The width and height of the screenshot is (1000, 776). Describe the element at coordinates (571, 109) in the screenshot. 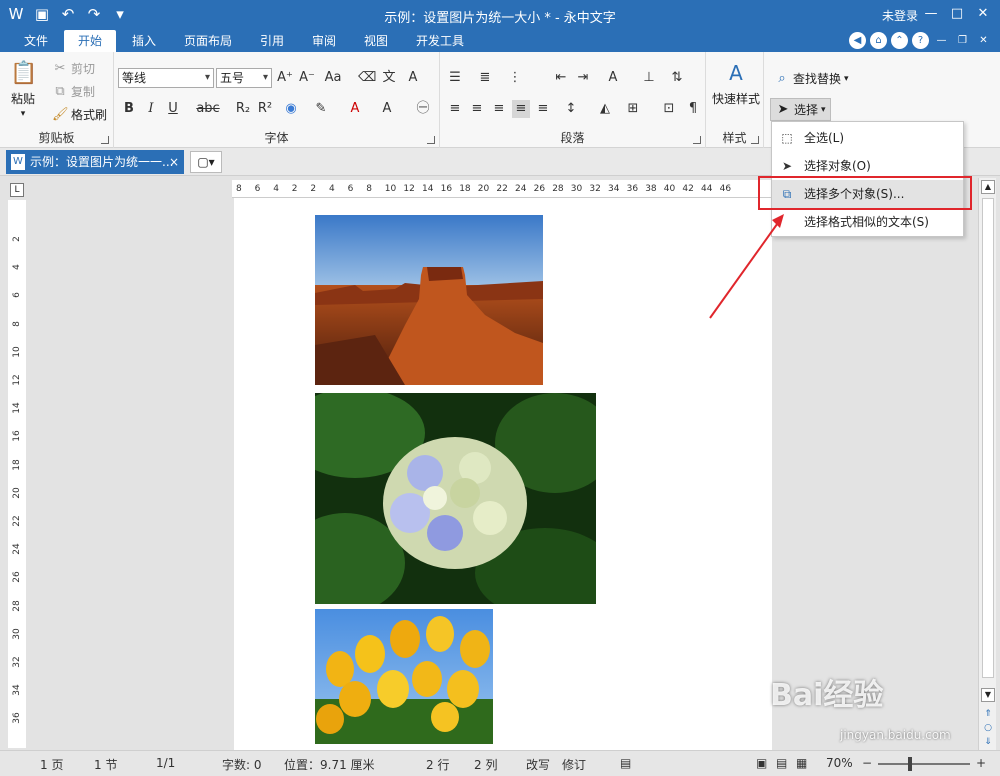

I see `line-spacing-icon: ↕` at that location.